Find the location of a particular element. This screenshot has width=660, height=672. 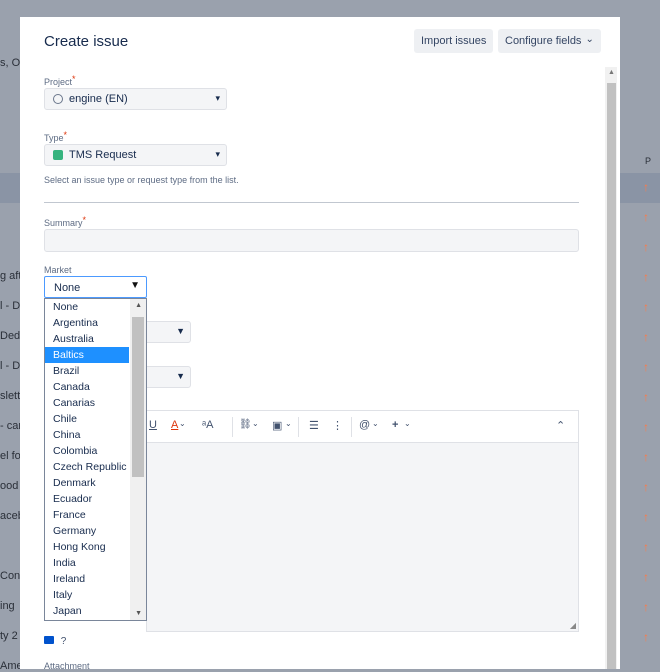

market-option: None is located at coordinates (87, 307).